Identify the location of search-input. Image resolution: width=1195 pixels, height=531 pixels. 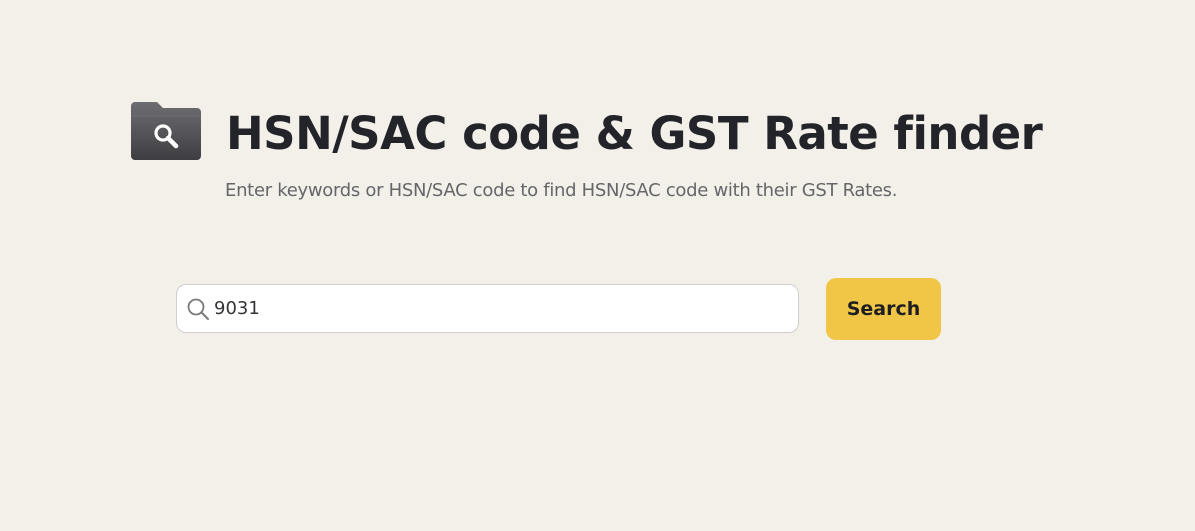
(501, 308).